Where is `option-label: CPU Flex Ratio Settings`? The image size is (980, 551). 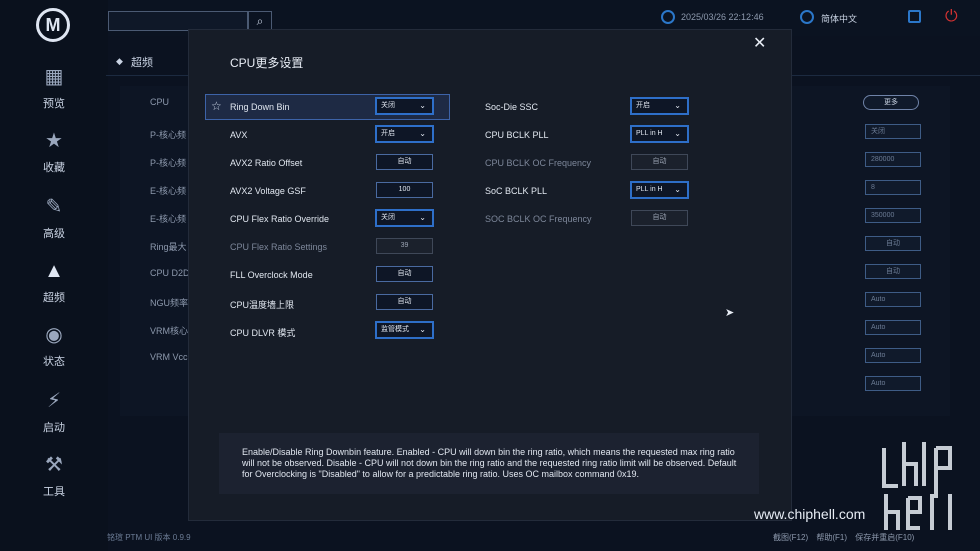
option-label: CPU Flex Ratio Settings is located at coordinates (279, 247).